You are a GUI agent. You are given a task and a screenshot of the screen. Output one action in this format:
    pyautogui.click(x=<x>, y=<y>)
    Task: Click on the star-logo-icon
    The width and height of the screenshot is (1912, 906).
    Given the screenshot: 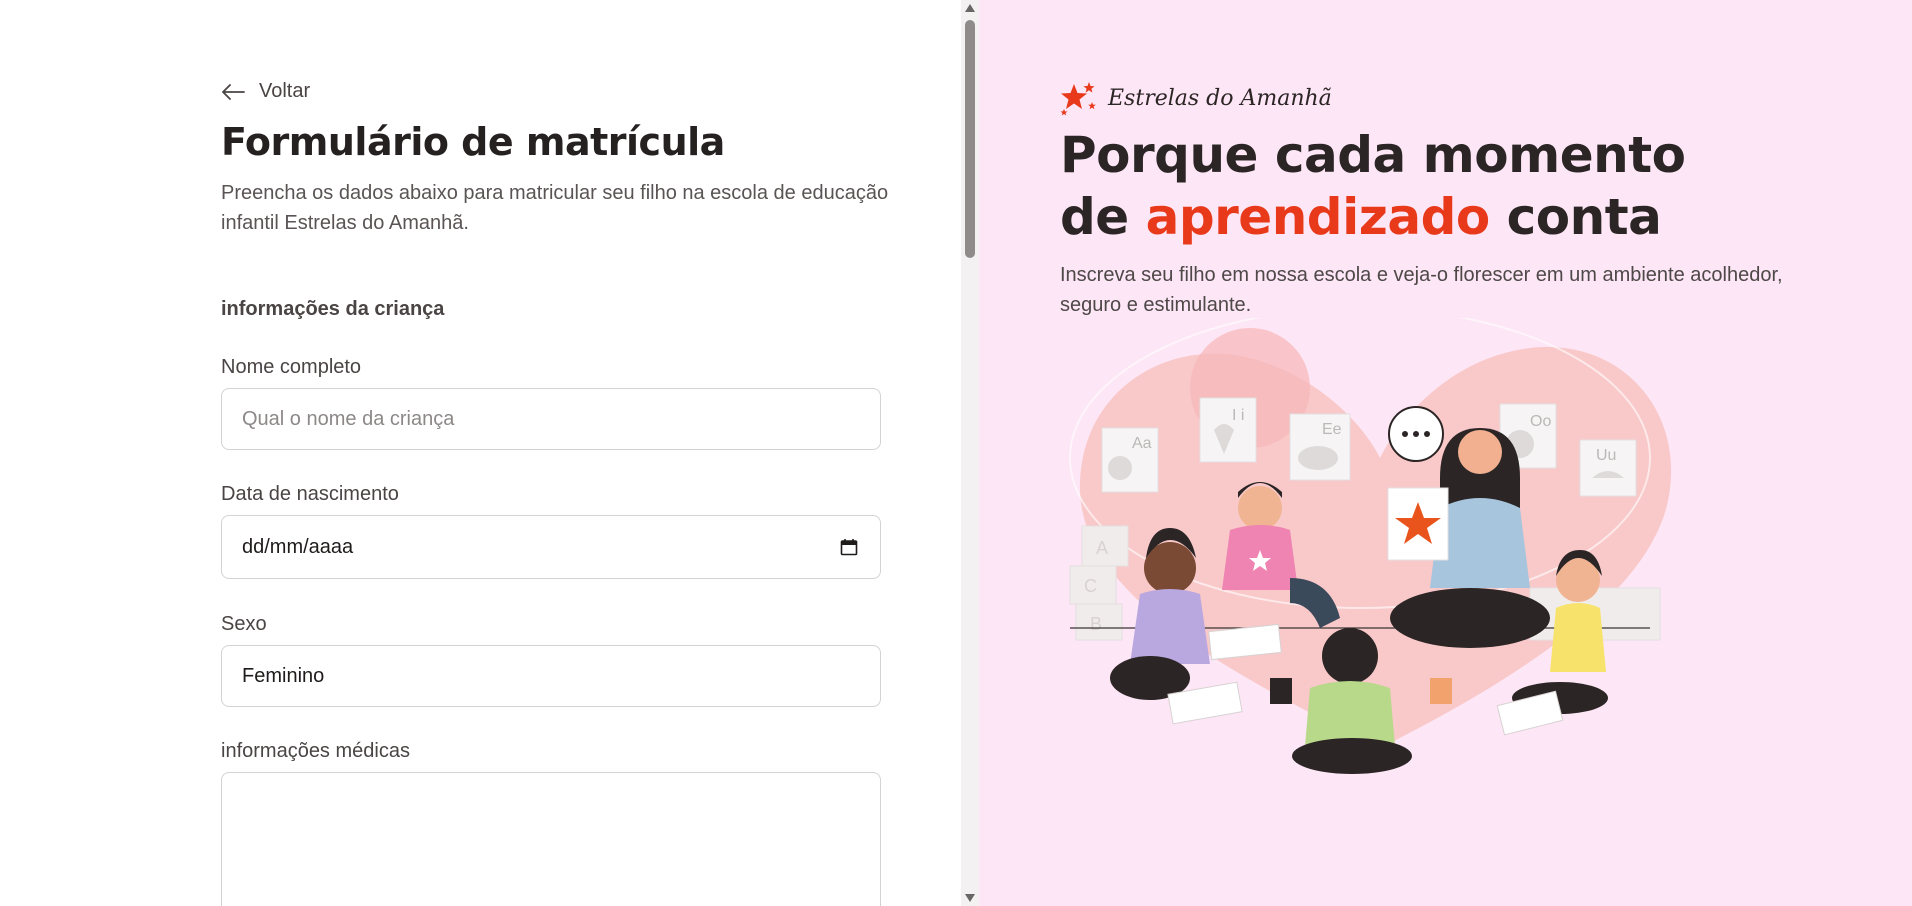 What is the action you would take?
    pyautogui.click(x=1078, y=99)
    